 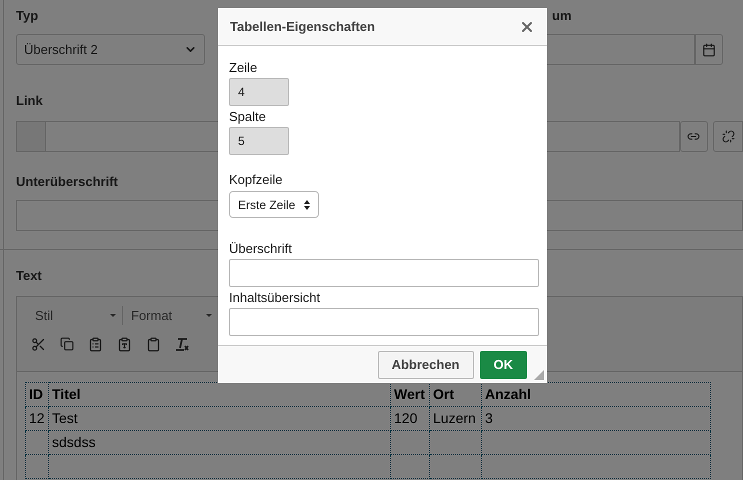 What do you see at coordinates (261, 249) in the screenshot?
I see `field-label: Überschrift` at bounding box center [261, 249].